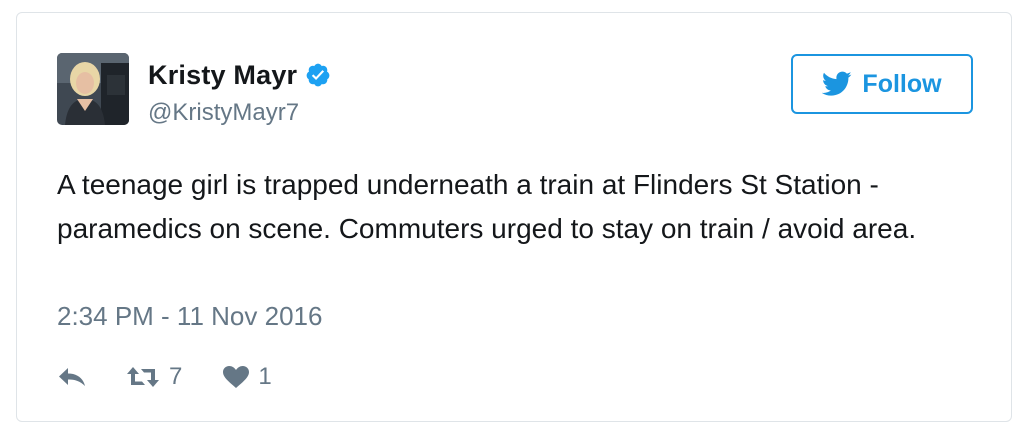 This screenshot has width=1016, height=442. I want to click on tweet-timestamp: 2:34 PM - 11 Nov 2016, so click(189, 316).